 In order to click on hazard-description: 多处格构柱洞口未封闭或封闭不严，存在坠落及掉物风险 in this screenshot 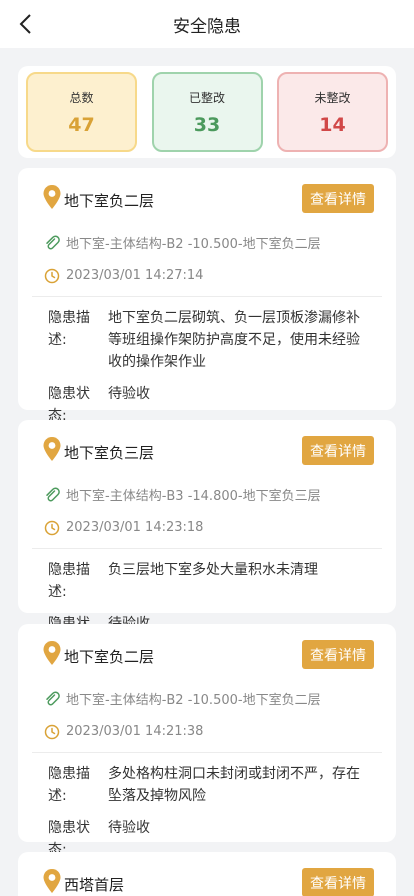, I will do `click(234, 785)`.